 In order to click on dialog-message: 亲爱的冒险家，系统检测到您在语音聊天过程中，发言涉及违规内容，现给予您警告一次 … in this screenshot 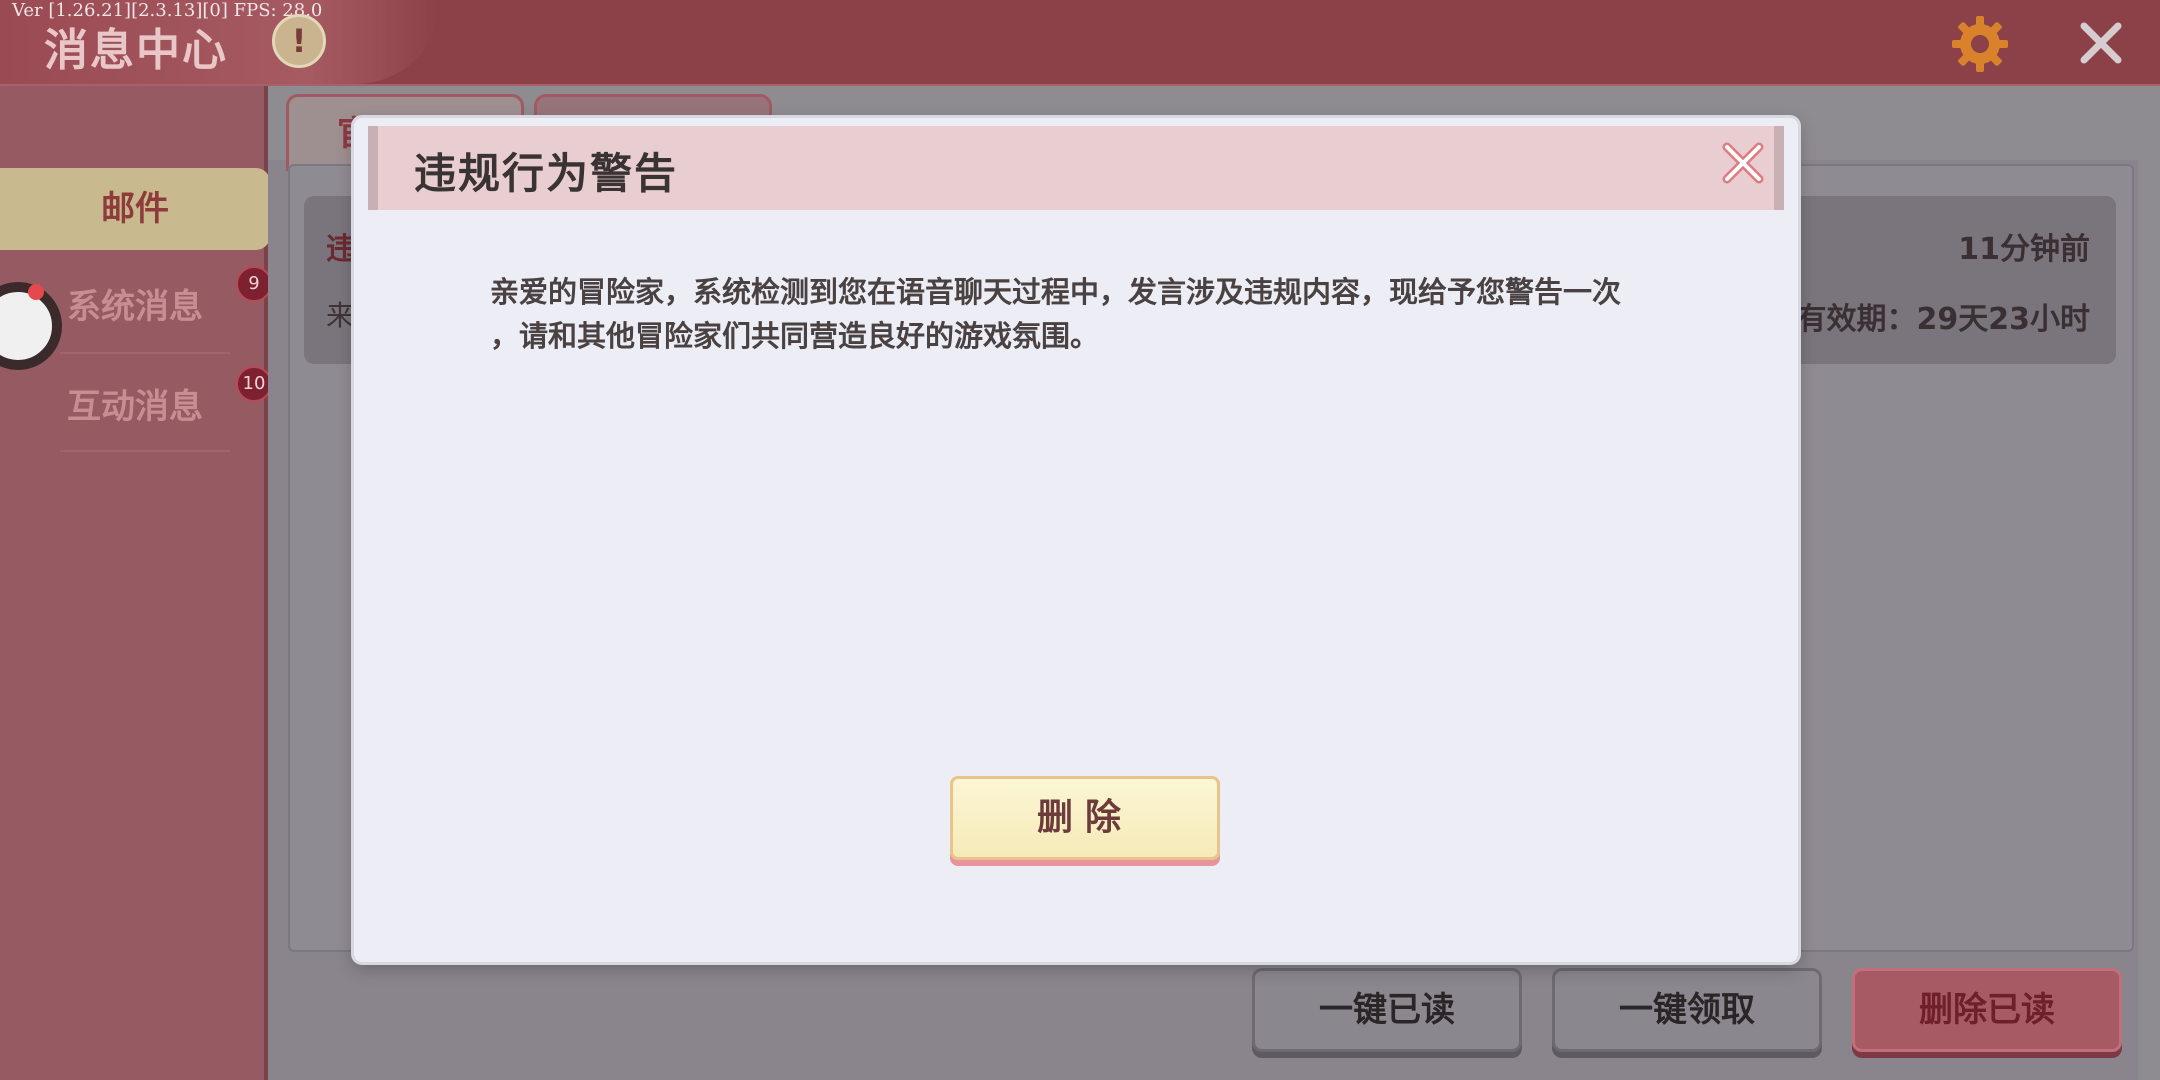, I will do `click(1056, 314)`.